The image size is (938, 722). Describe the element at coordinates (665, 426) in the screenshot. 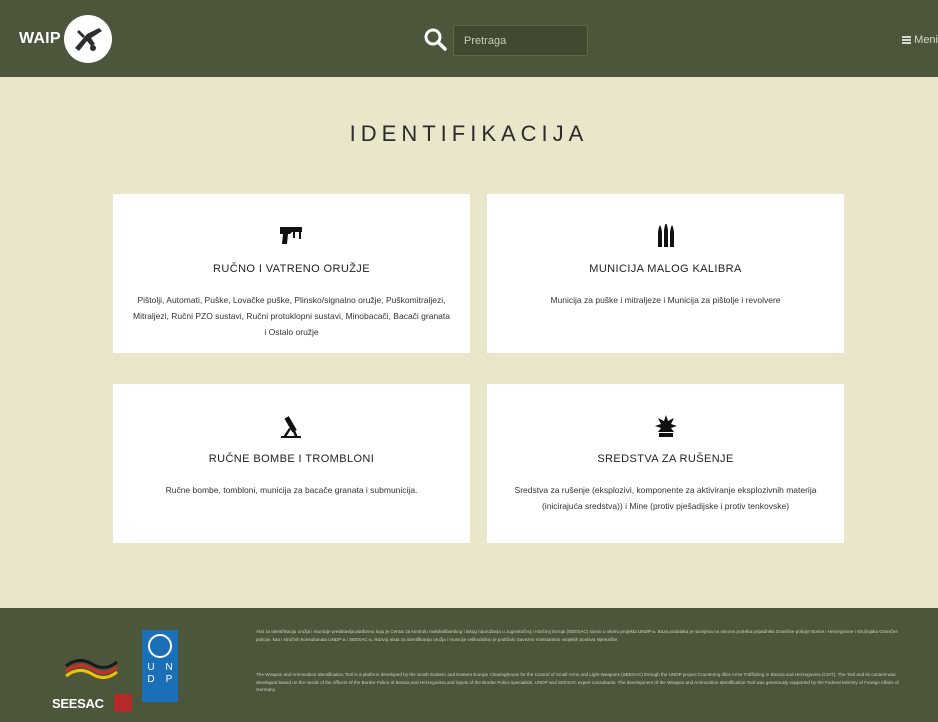

I see `explosion-icon` at that location.